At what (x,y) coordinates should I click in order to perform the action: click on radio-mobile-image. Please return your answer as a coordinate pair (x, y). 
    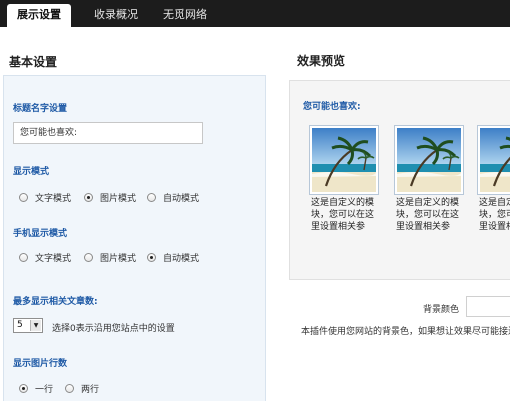
    Looking at the image, I should click on (88, 257).